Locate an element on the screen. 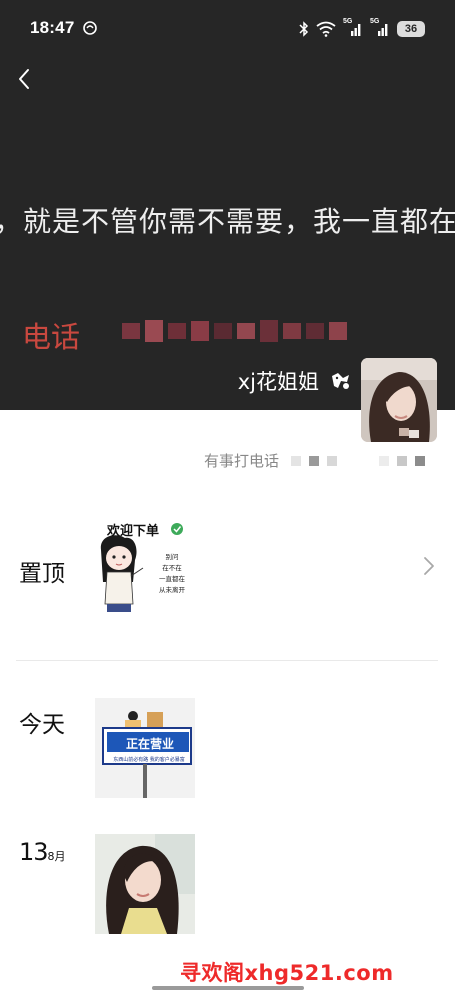 This screenshot has width=455, height=1000. avatar-photo is located at coordinates (399, 400).